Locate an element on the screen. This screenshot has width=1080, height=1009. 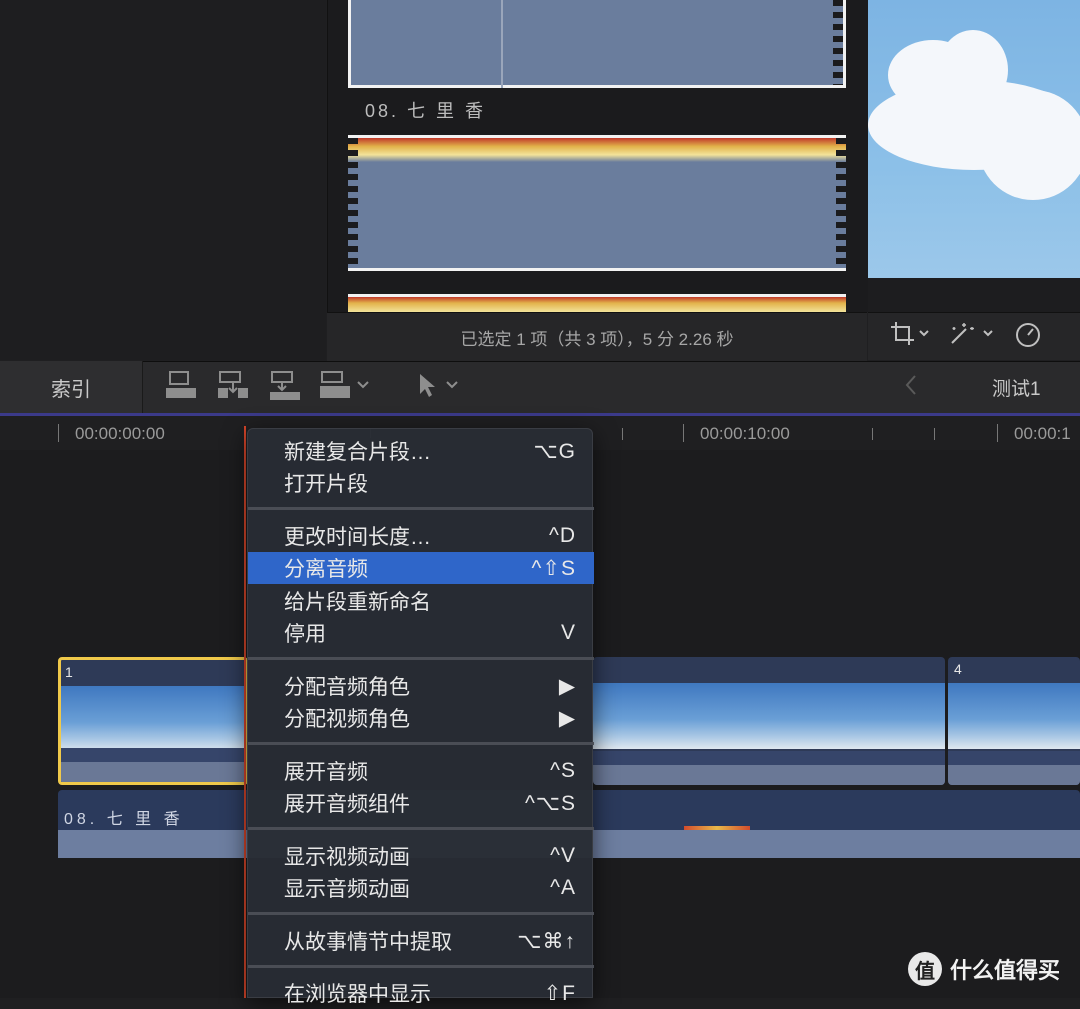
menu-item-expand-audio: 展开音频 ^S is located at coordinates (421, 771).